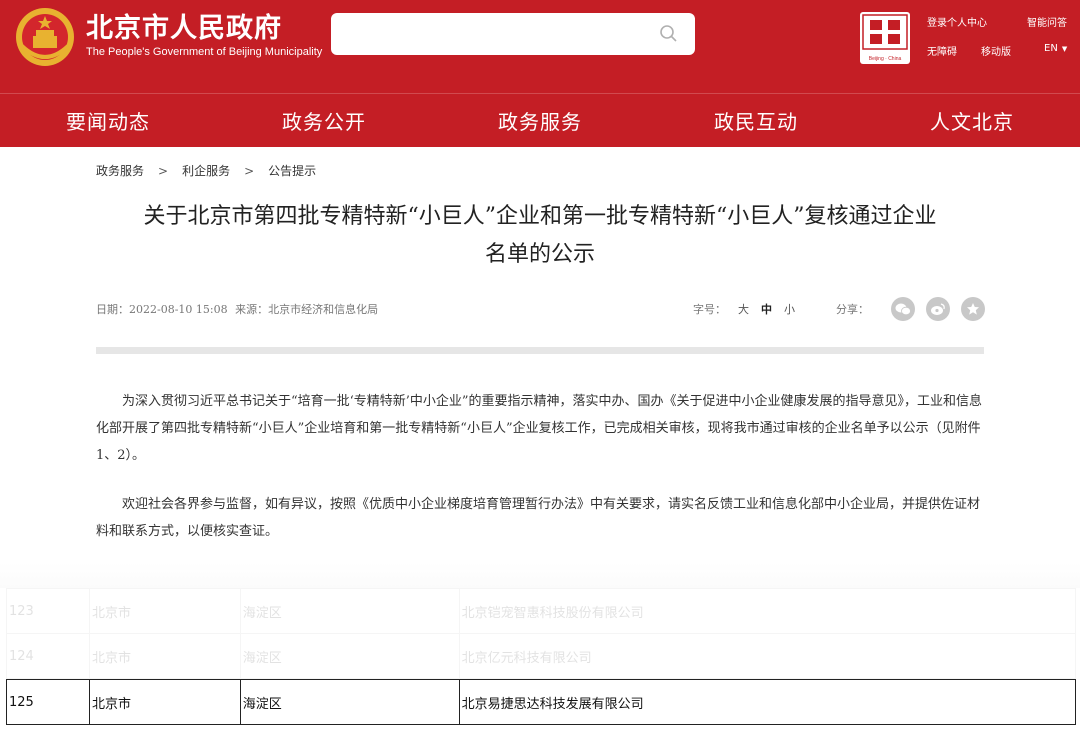  What do you see at coordinates (324, 120) in the screenshot?
I see `nav-gov-affairs-open: 政务公开` at bounding box center [324, 120].